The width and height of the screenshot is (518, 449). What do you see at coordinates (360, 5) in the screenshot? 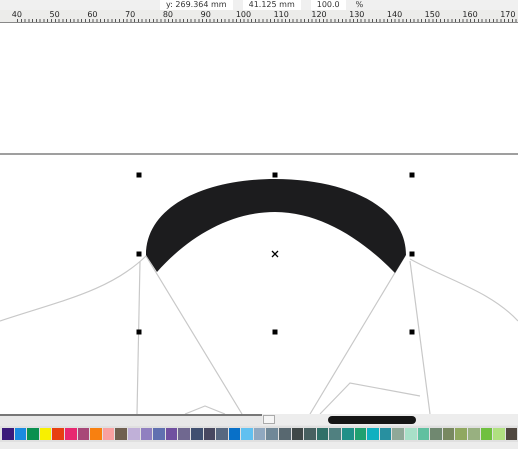
I see `scale-unit: %` at bounding box center [360, 5].